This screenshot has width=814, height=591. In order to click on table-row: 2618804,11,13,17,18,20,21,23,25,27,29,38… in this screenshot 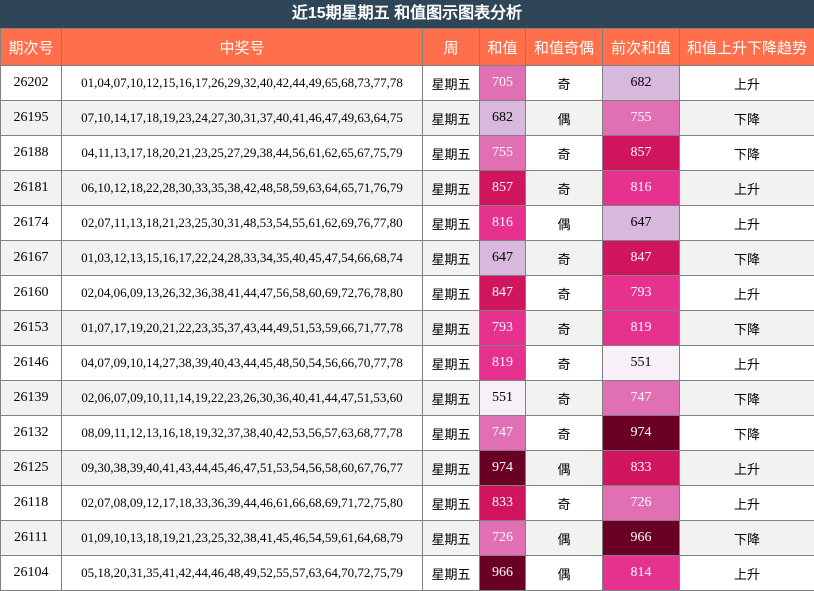, I will do `click(407, 153)`.